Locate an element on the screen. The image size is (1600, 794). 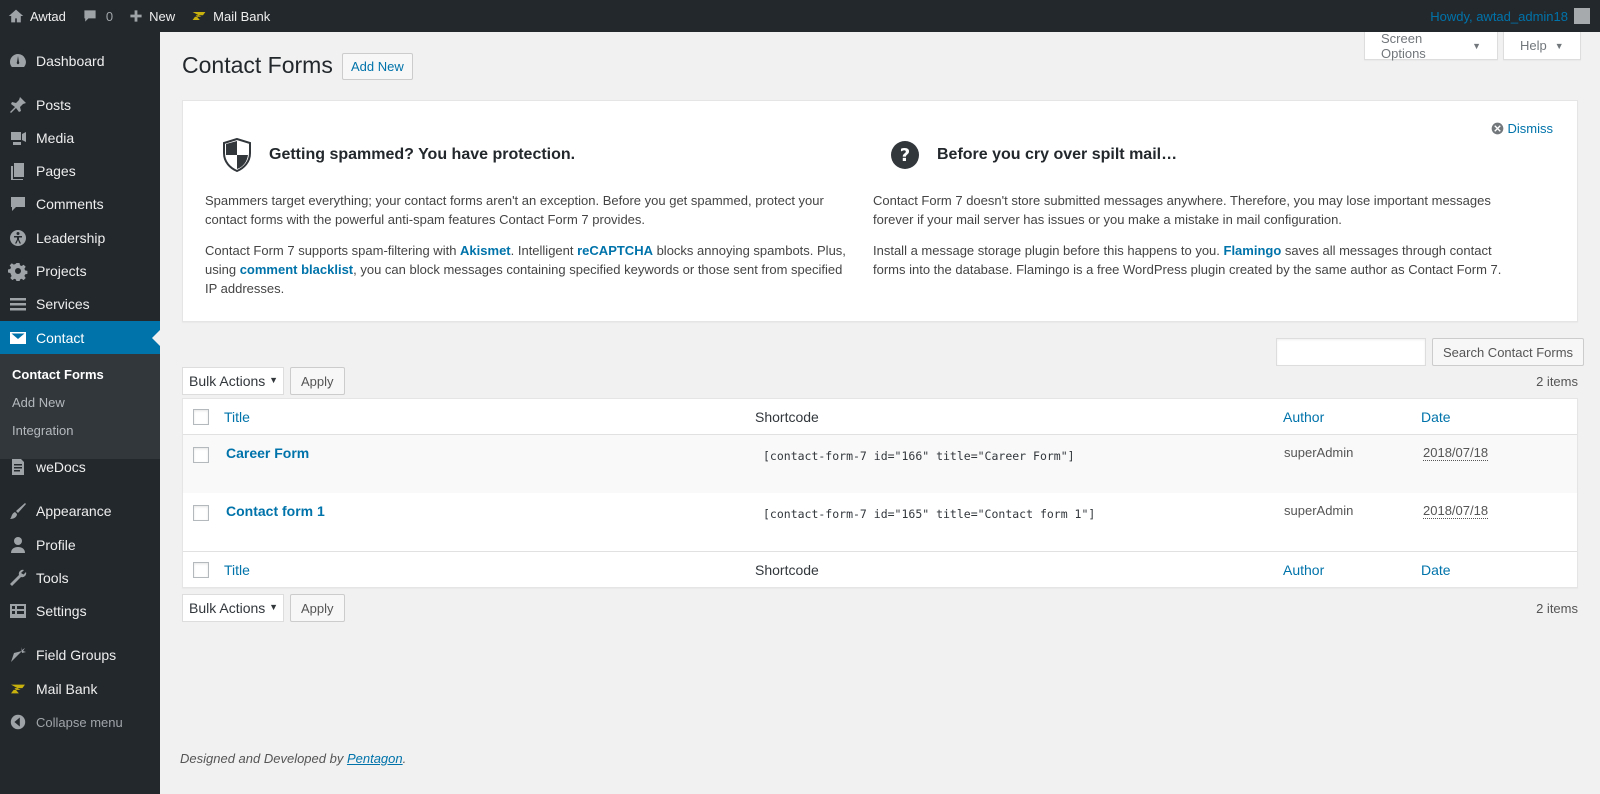
sidebar-item-dashboard: Dashboard is located at coordinates (80, 61).